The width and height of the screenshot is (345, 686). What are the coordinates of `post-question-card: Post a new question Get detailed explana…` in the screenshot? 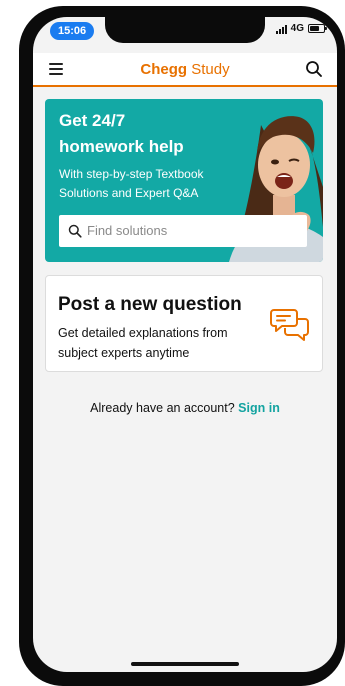 It's located at (184, 323).